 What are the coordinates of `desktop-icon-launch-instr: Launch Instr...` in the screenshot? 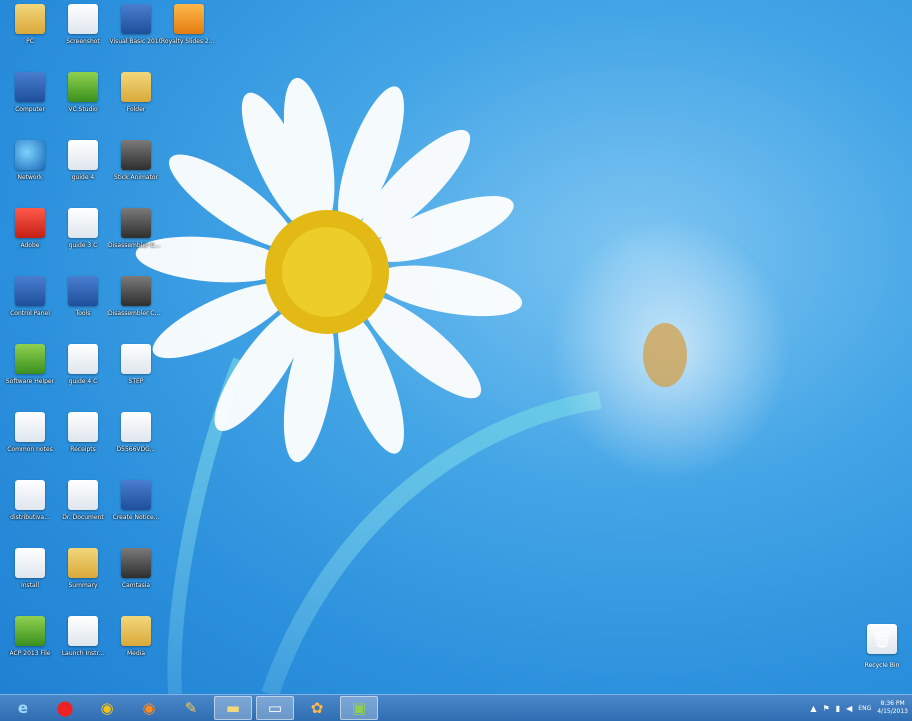 It's located at (83, 649).